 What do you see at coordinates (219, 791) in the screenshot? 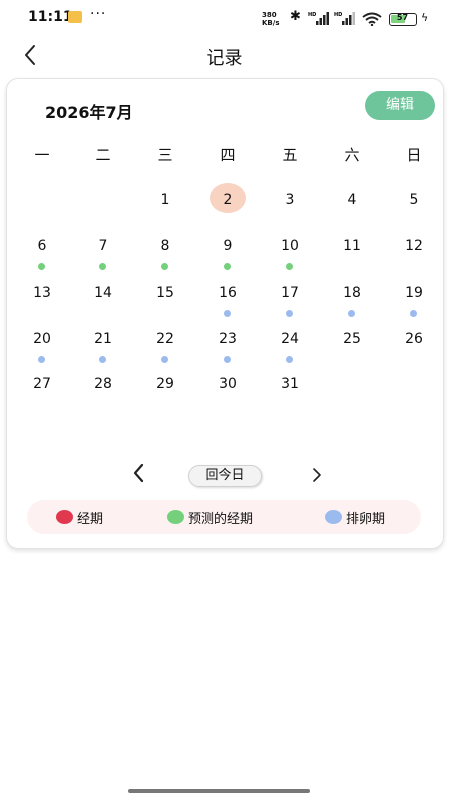
I see `home-indicator` at bounding box center [219, 791].